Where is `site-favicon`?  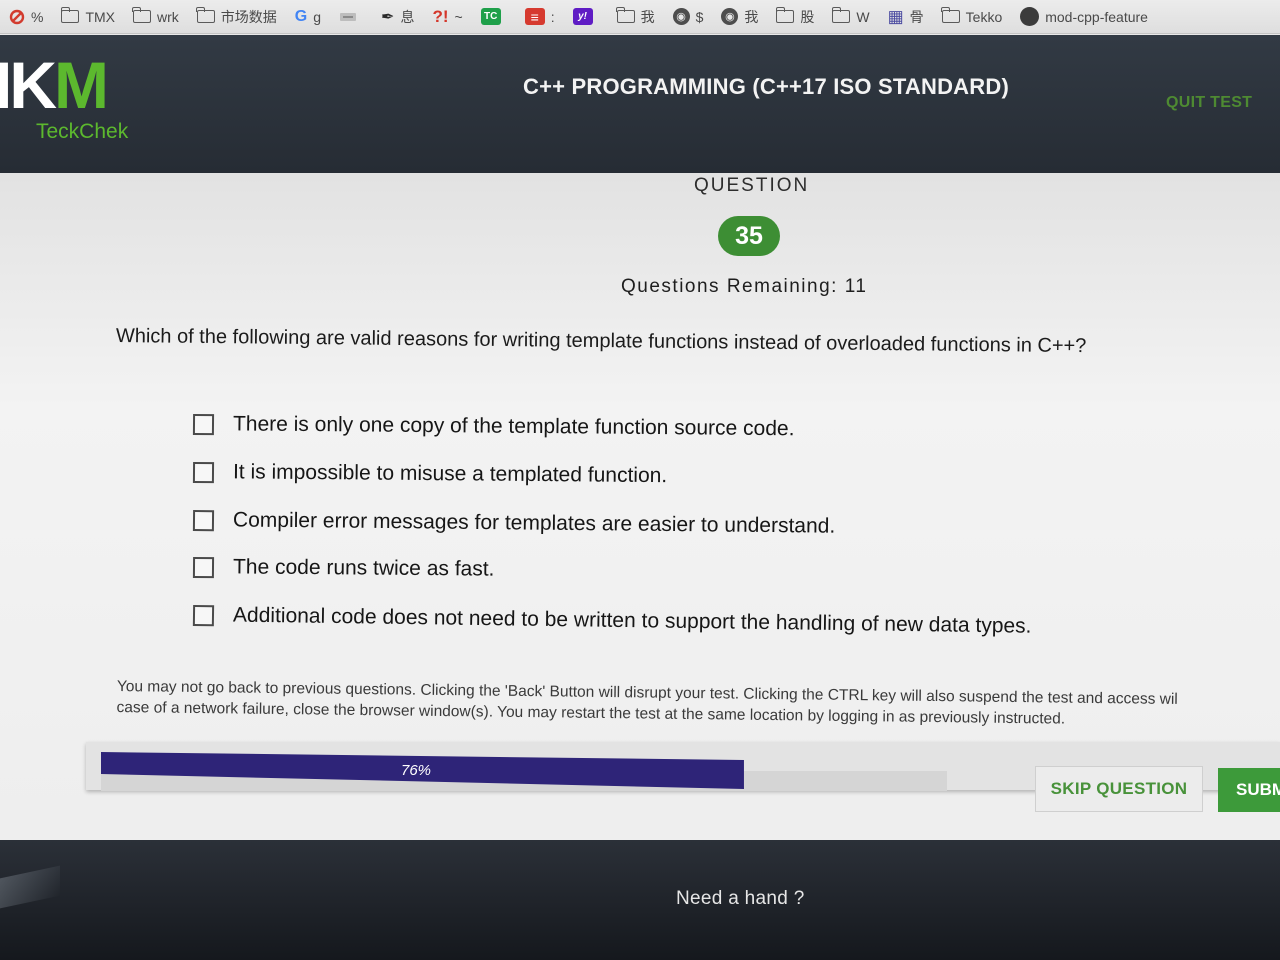 site-favicon is located at coordinates (348, 17).